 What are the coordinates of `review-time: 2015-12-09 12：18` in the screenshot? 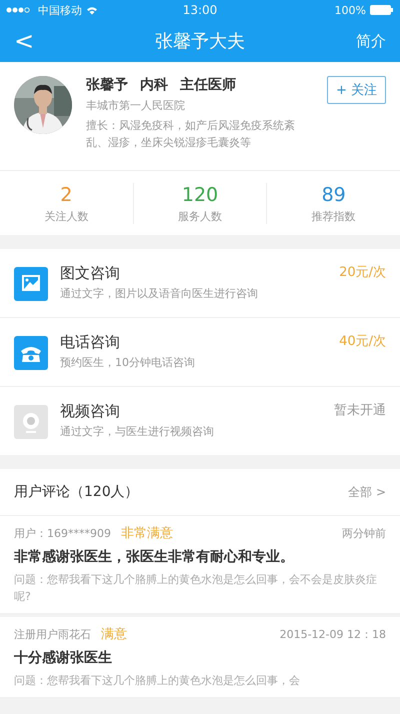 It's located at (333, 634).